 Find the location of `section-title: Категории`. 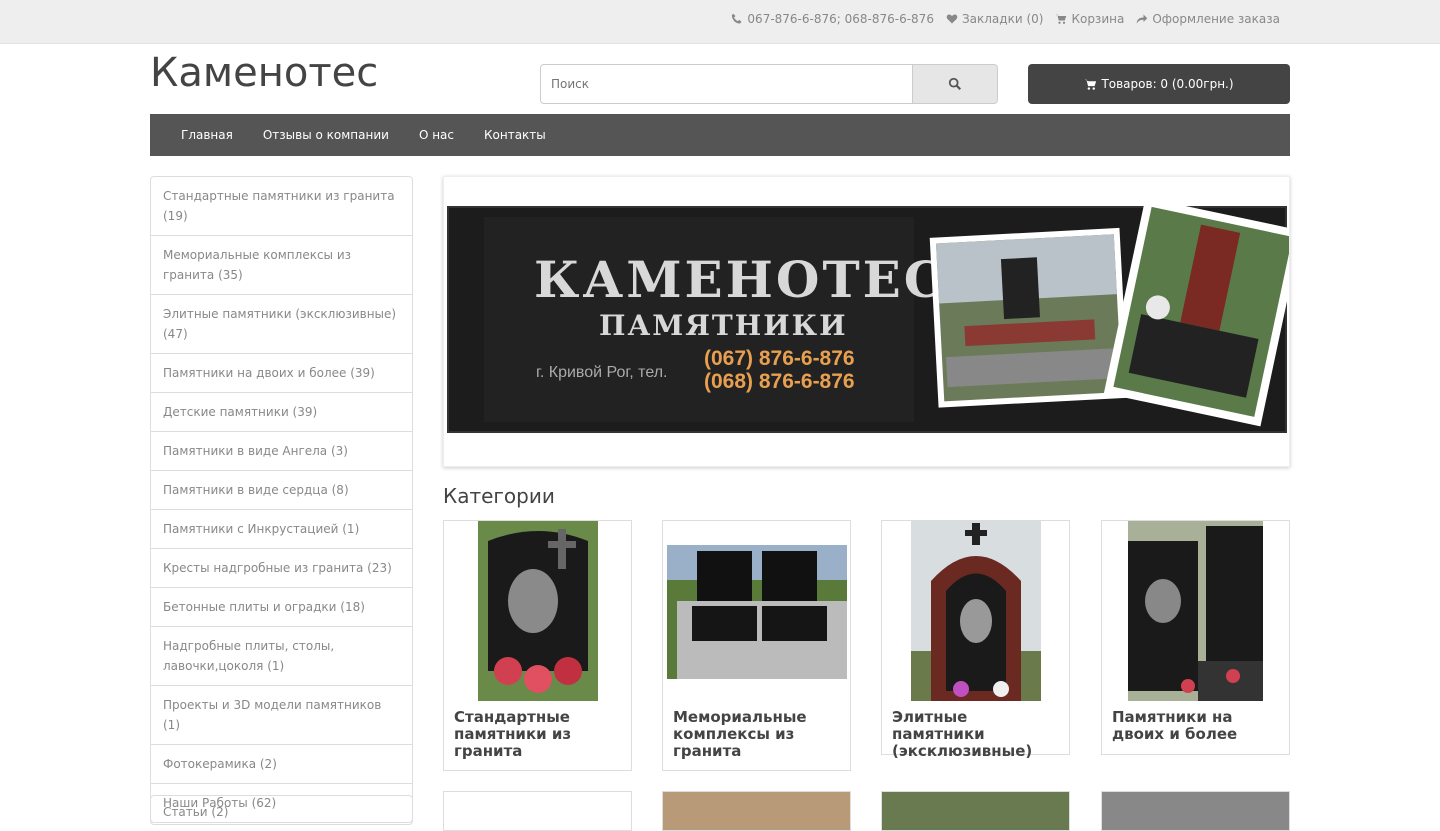

section-title: Категории is located at coordinates (499, 496).